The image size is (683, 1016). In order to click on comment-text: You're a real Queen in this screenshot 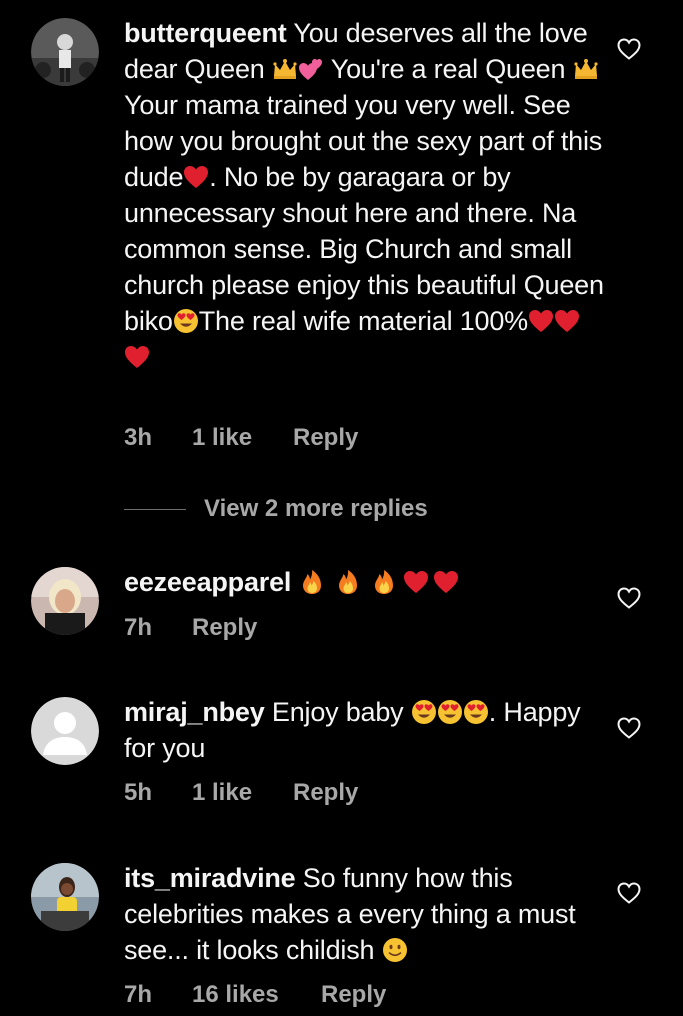, I will do `click(448, 69)`.